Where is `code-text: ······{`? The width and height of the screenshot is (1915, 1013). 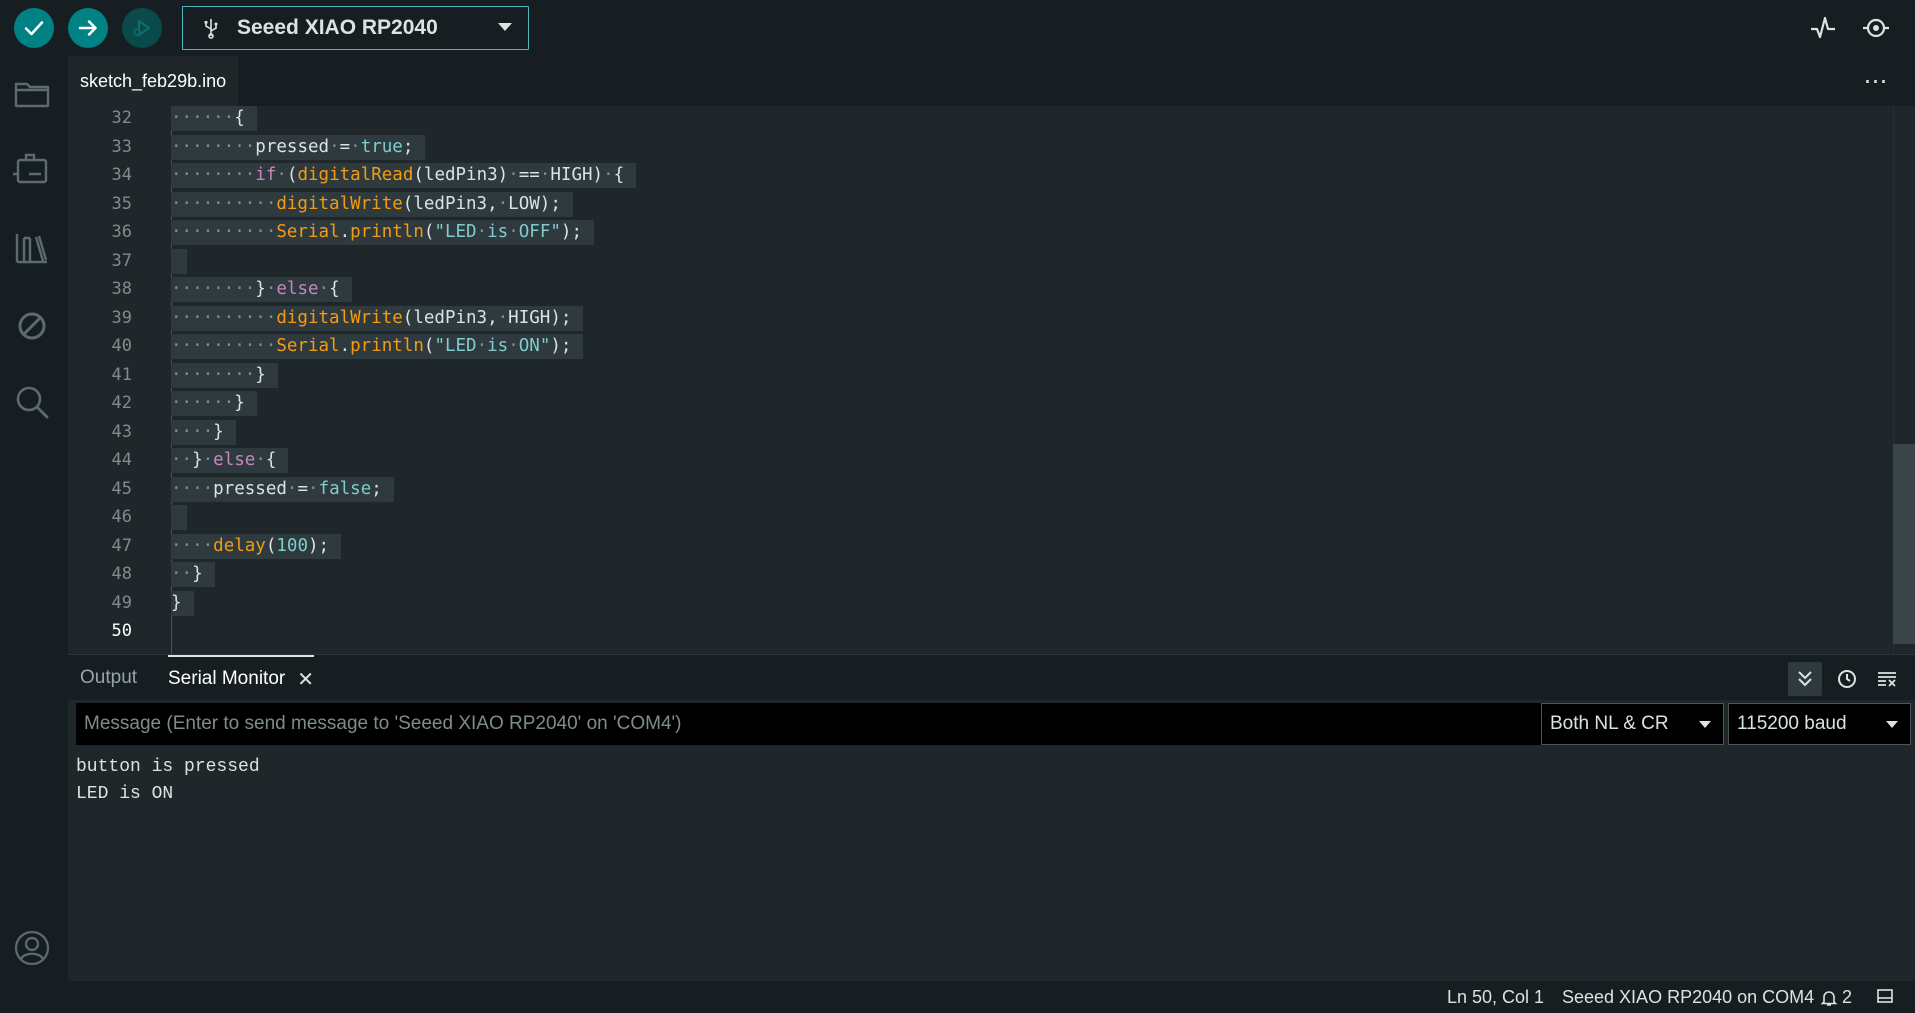
code-text: ······{ is located at coordinates (214, 118).